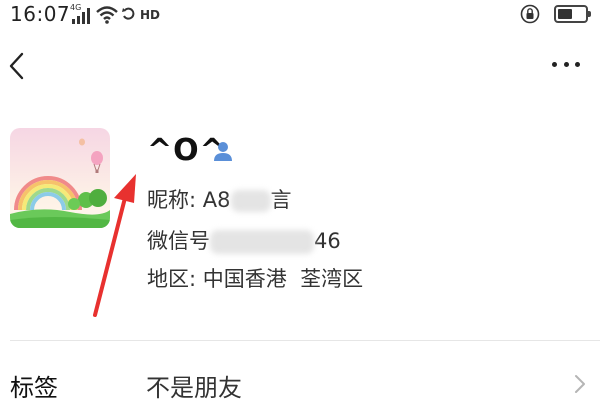  I want to click on nickname-row: 昵称: A8 言, so click(219, 199).